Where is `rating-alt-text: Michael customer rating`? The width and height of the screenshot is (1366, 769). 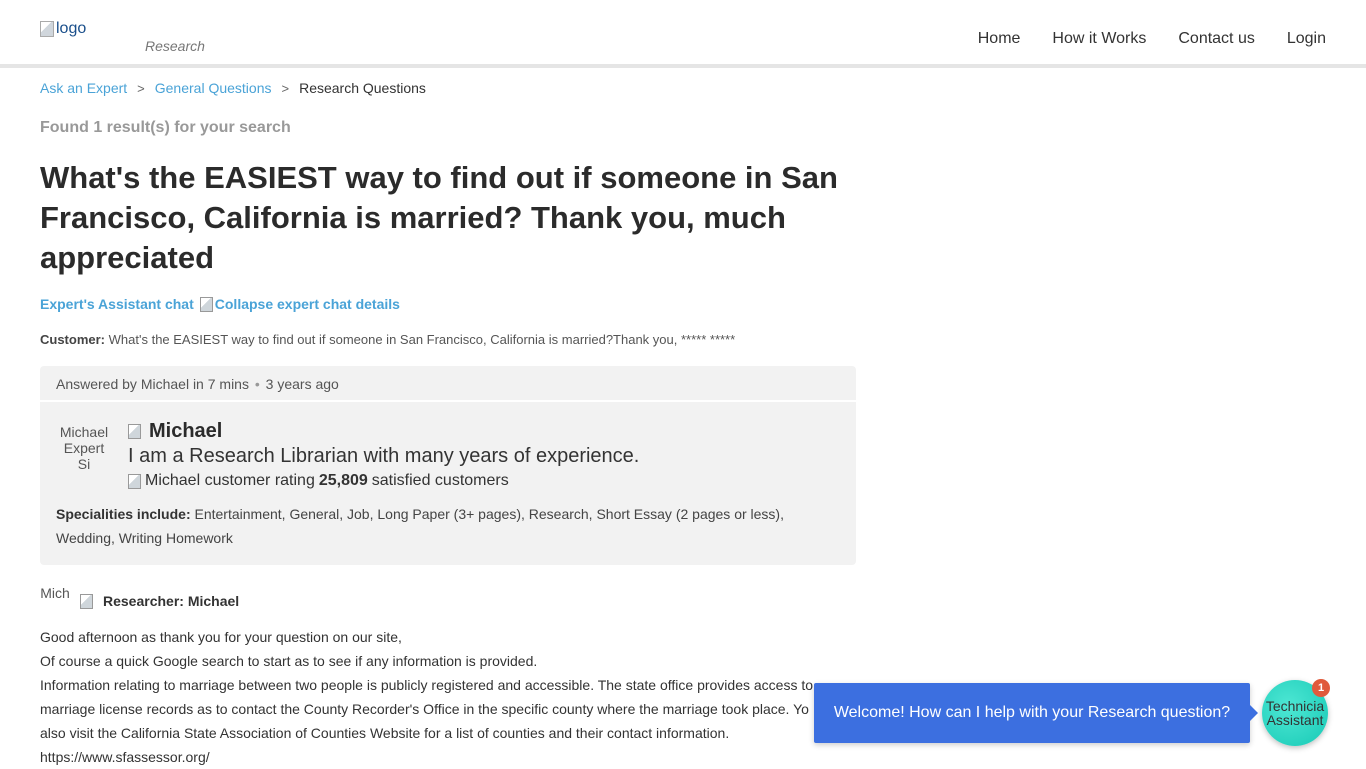
rating-alt-text: Michael customer rating is located at coordinates (230, 480).